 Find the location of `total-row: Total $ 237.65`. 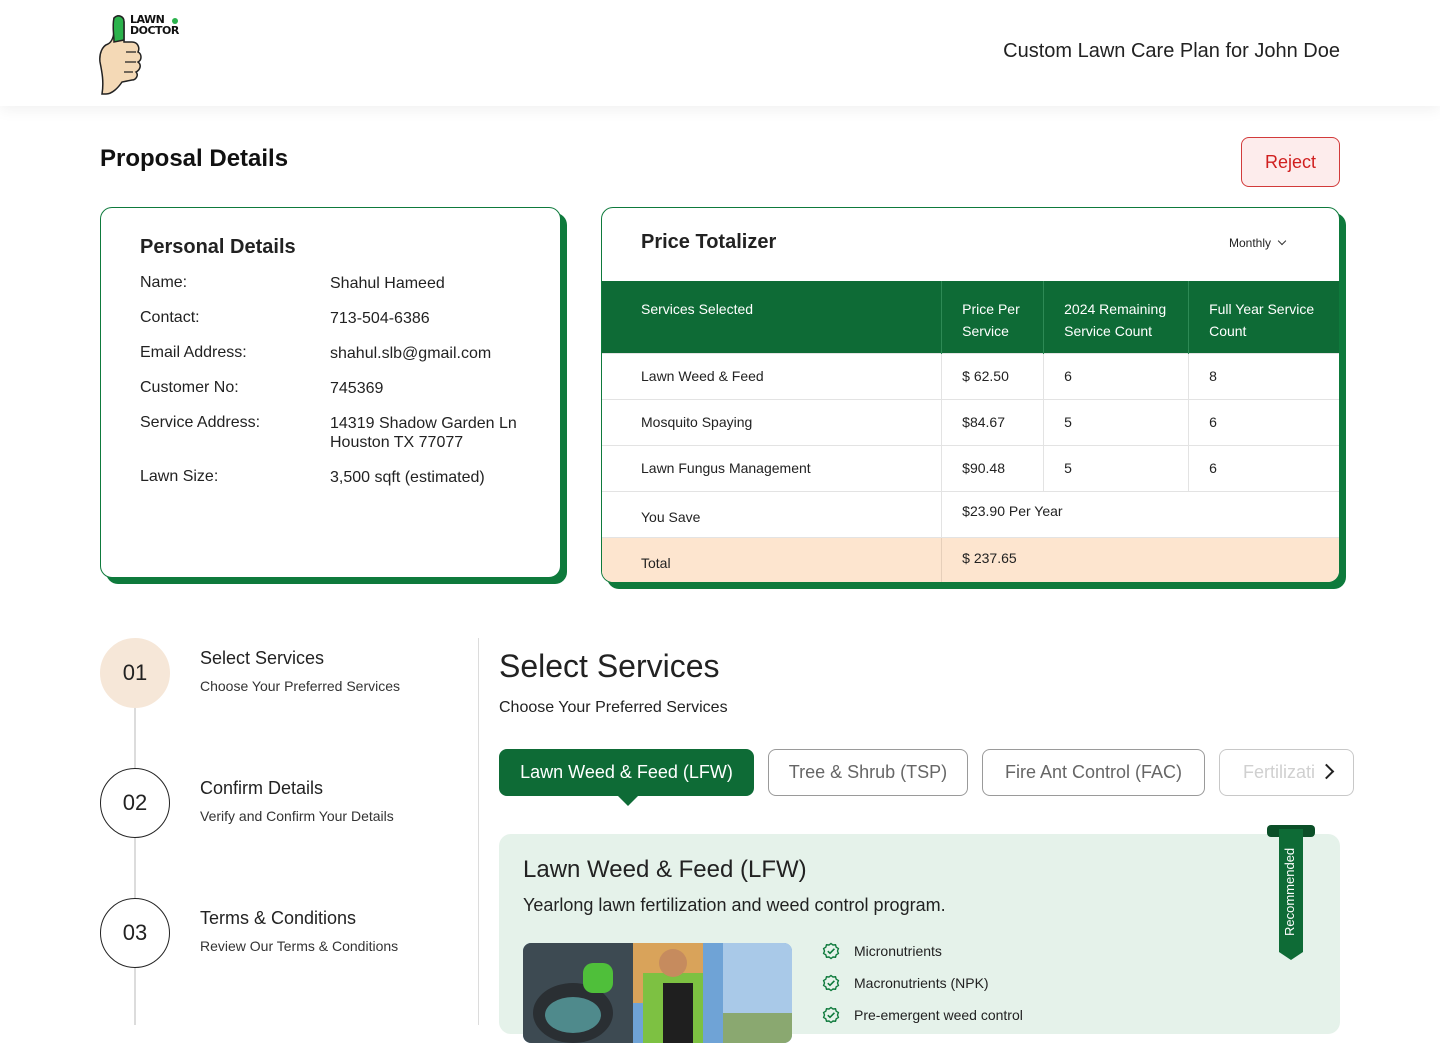

total-row: Total $ 237.65 is located at coordinates (970, 559).